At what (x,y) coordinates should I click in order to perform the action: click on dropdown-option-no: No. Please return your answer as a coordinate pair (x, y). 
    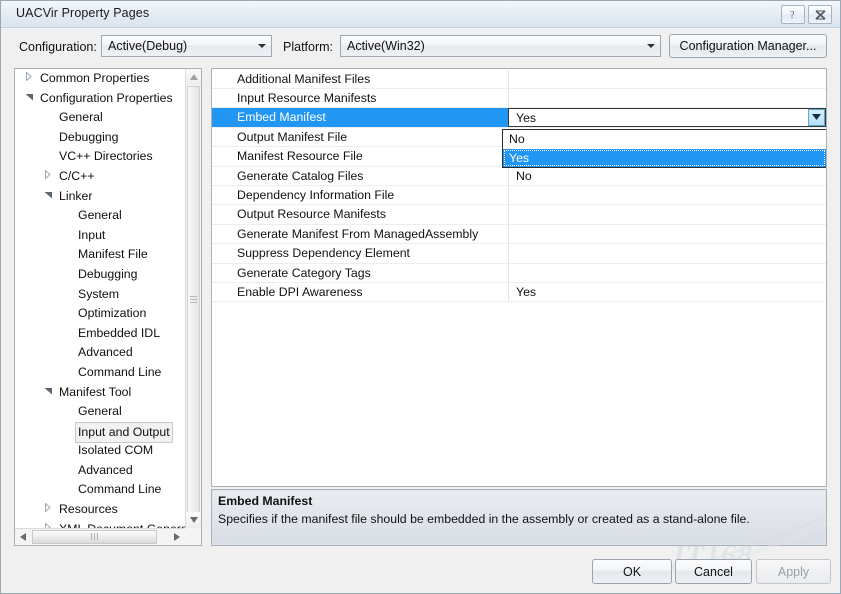
    Looking at the image, I should click on (664, 139).